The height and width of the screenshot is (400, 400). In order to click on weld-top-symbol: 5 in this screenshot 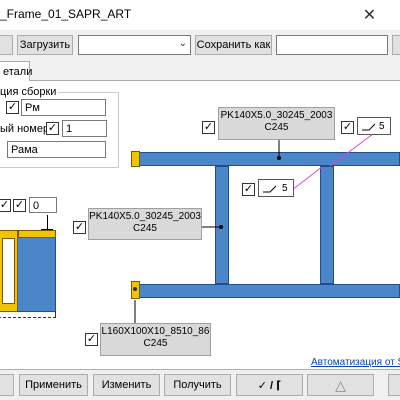, I will do `click(374, 126)`.